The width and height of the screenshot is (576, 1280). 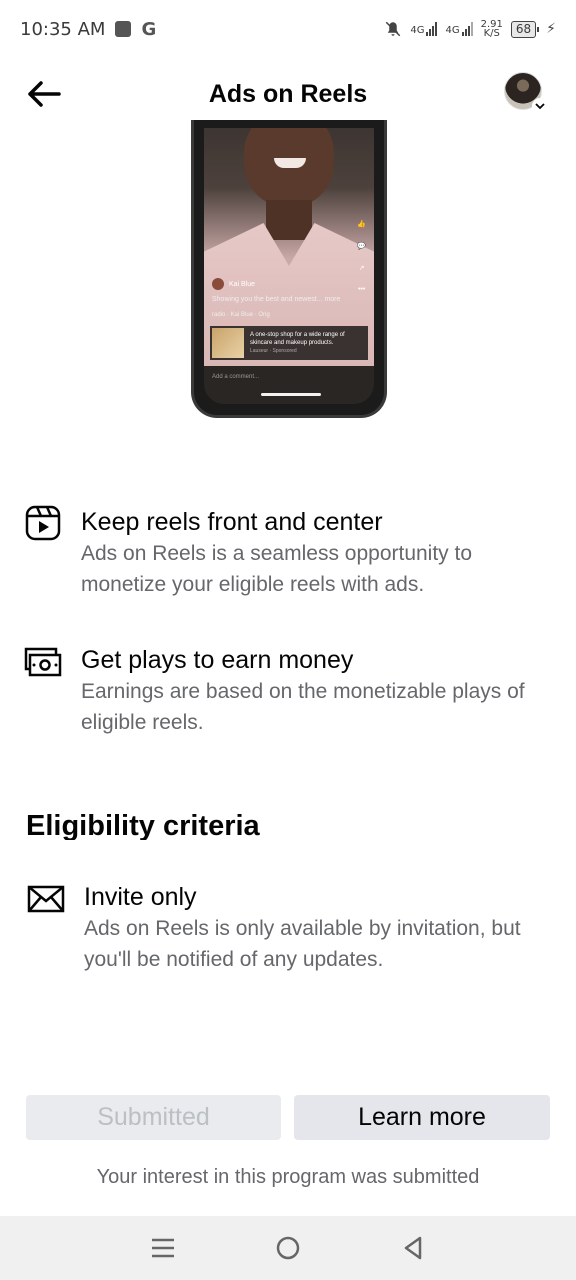 What do you see at coordinates (43, 662) in the screenshot?
I see `money-icon` at bounding box center [43, 662].